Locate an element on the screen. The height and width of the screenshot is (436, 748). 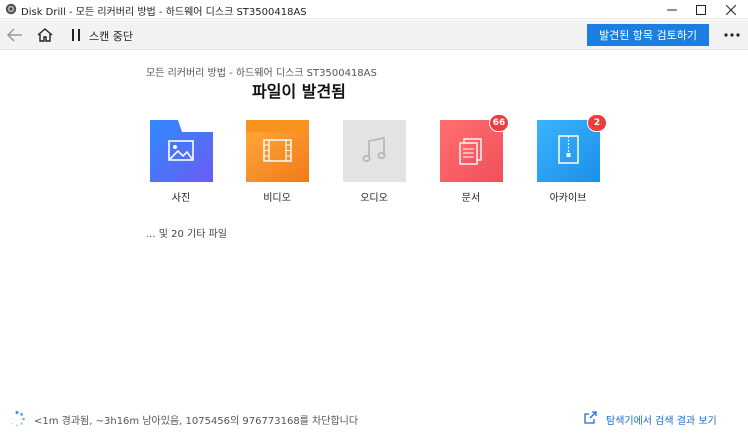
stop-scan-button: 스캔 중단 is located at coordinates (111, 36).